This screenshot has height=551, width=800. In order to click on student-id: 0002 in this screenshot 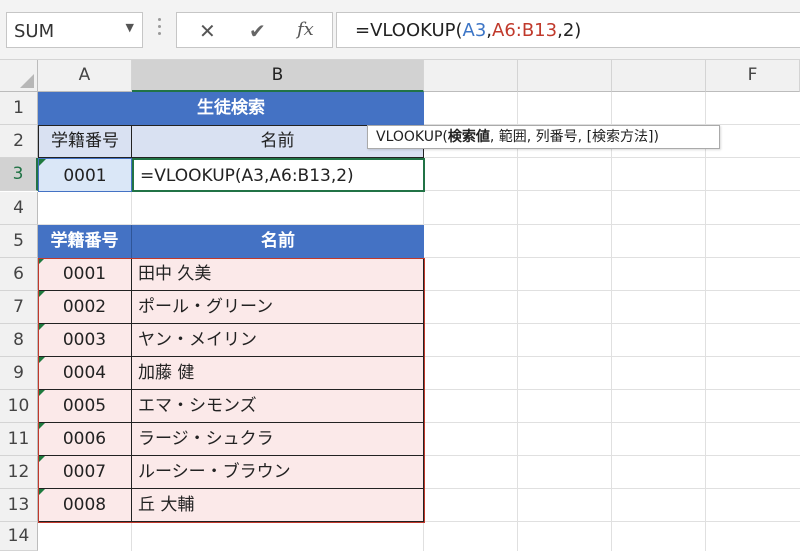, I will do `click(84, 307)`.